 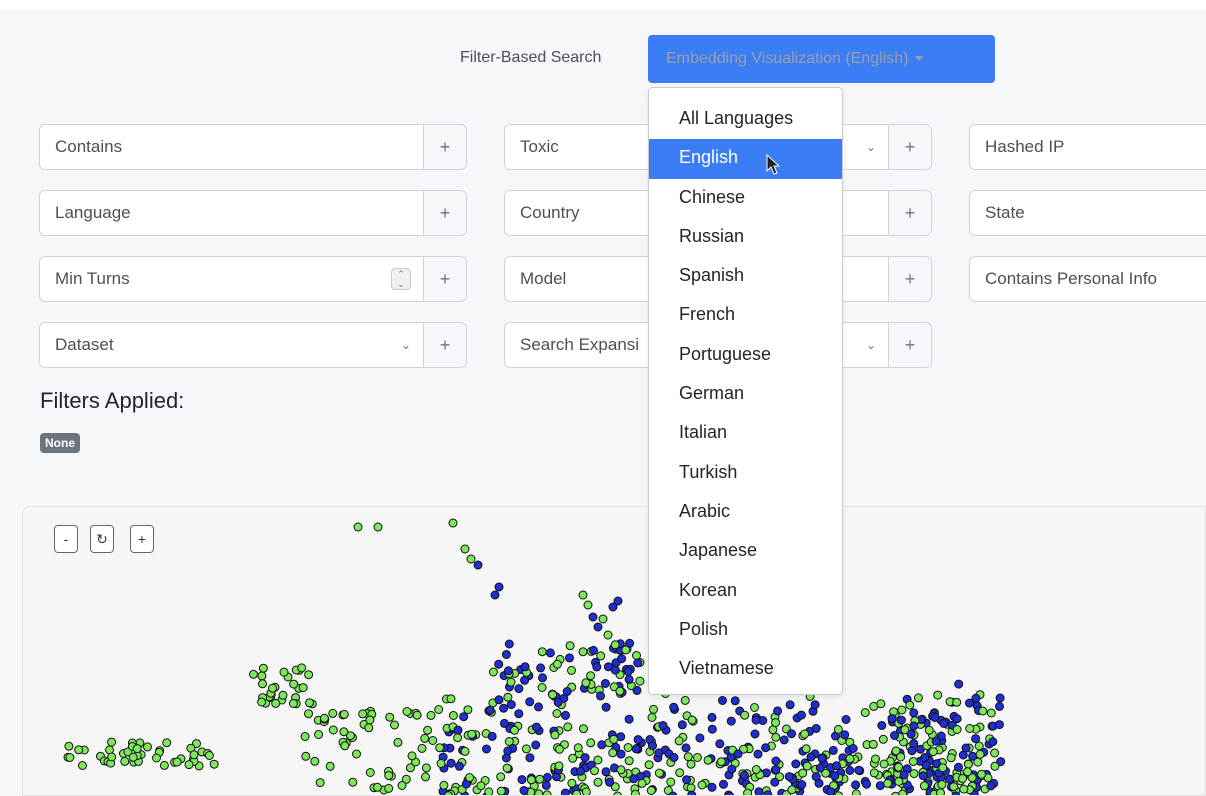 What do you see at coordinates (821, 59) in the screenshot?
I see `embedding-visualization-dropdown: Embedding Visualization (English)` at bounding box center [821, 59].